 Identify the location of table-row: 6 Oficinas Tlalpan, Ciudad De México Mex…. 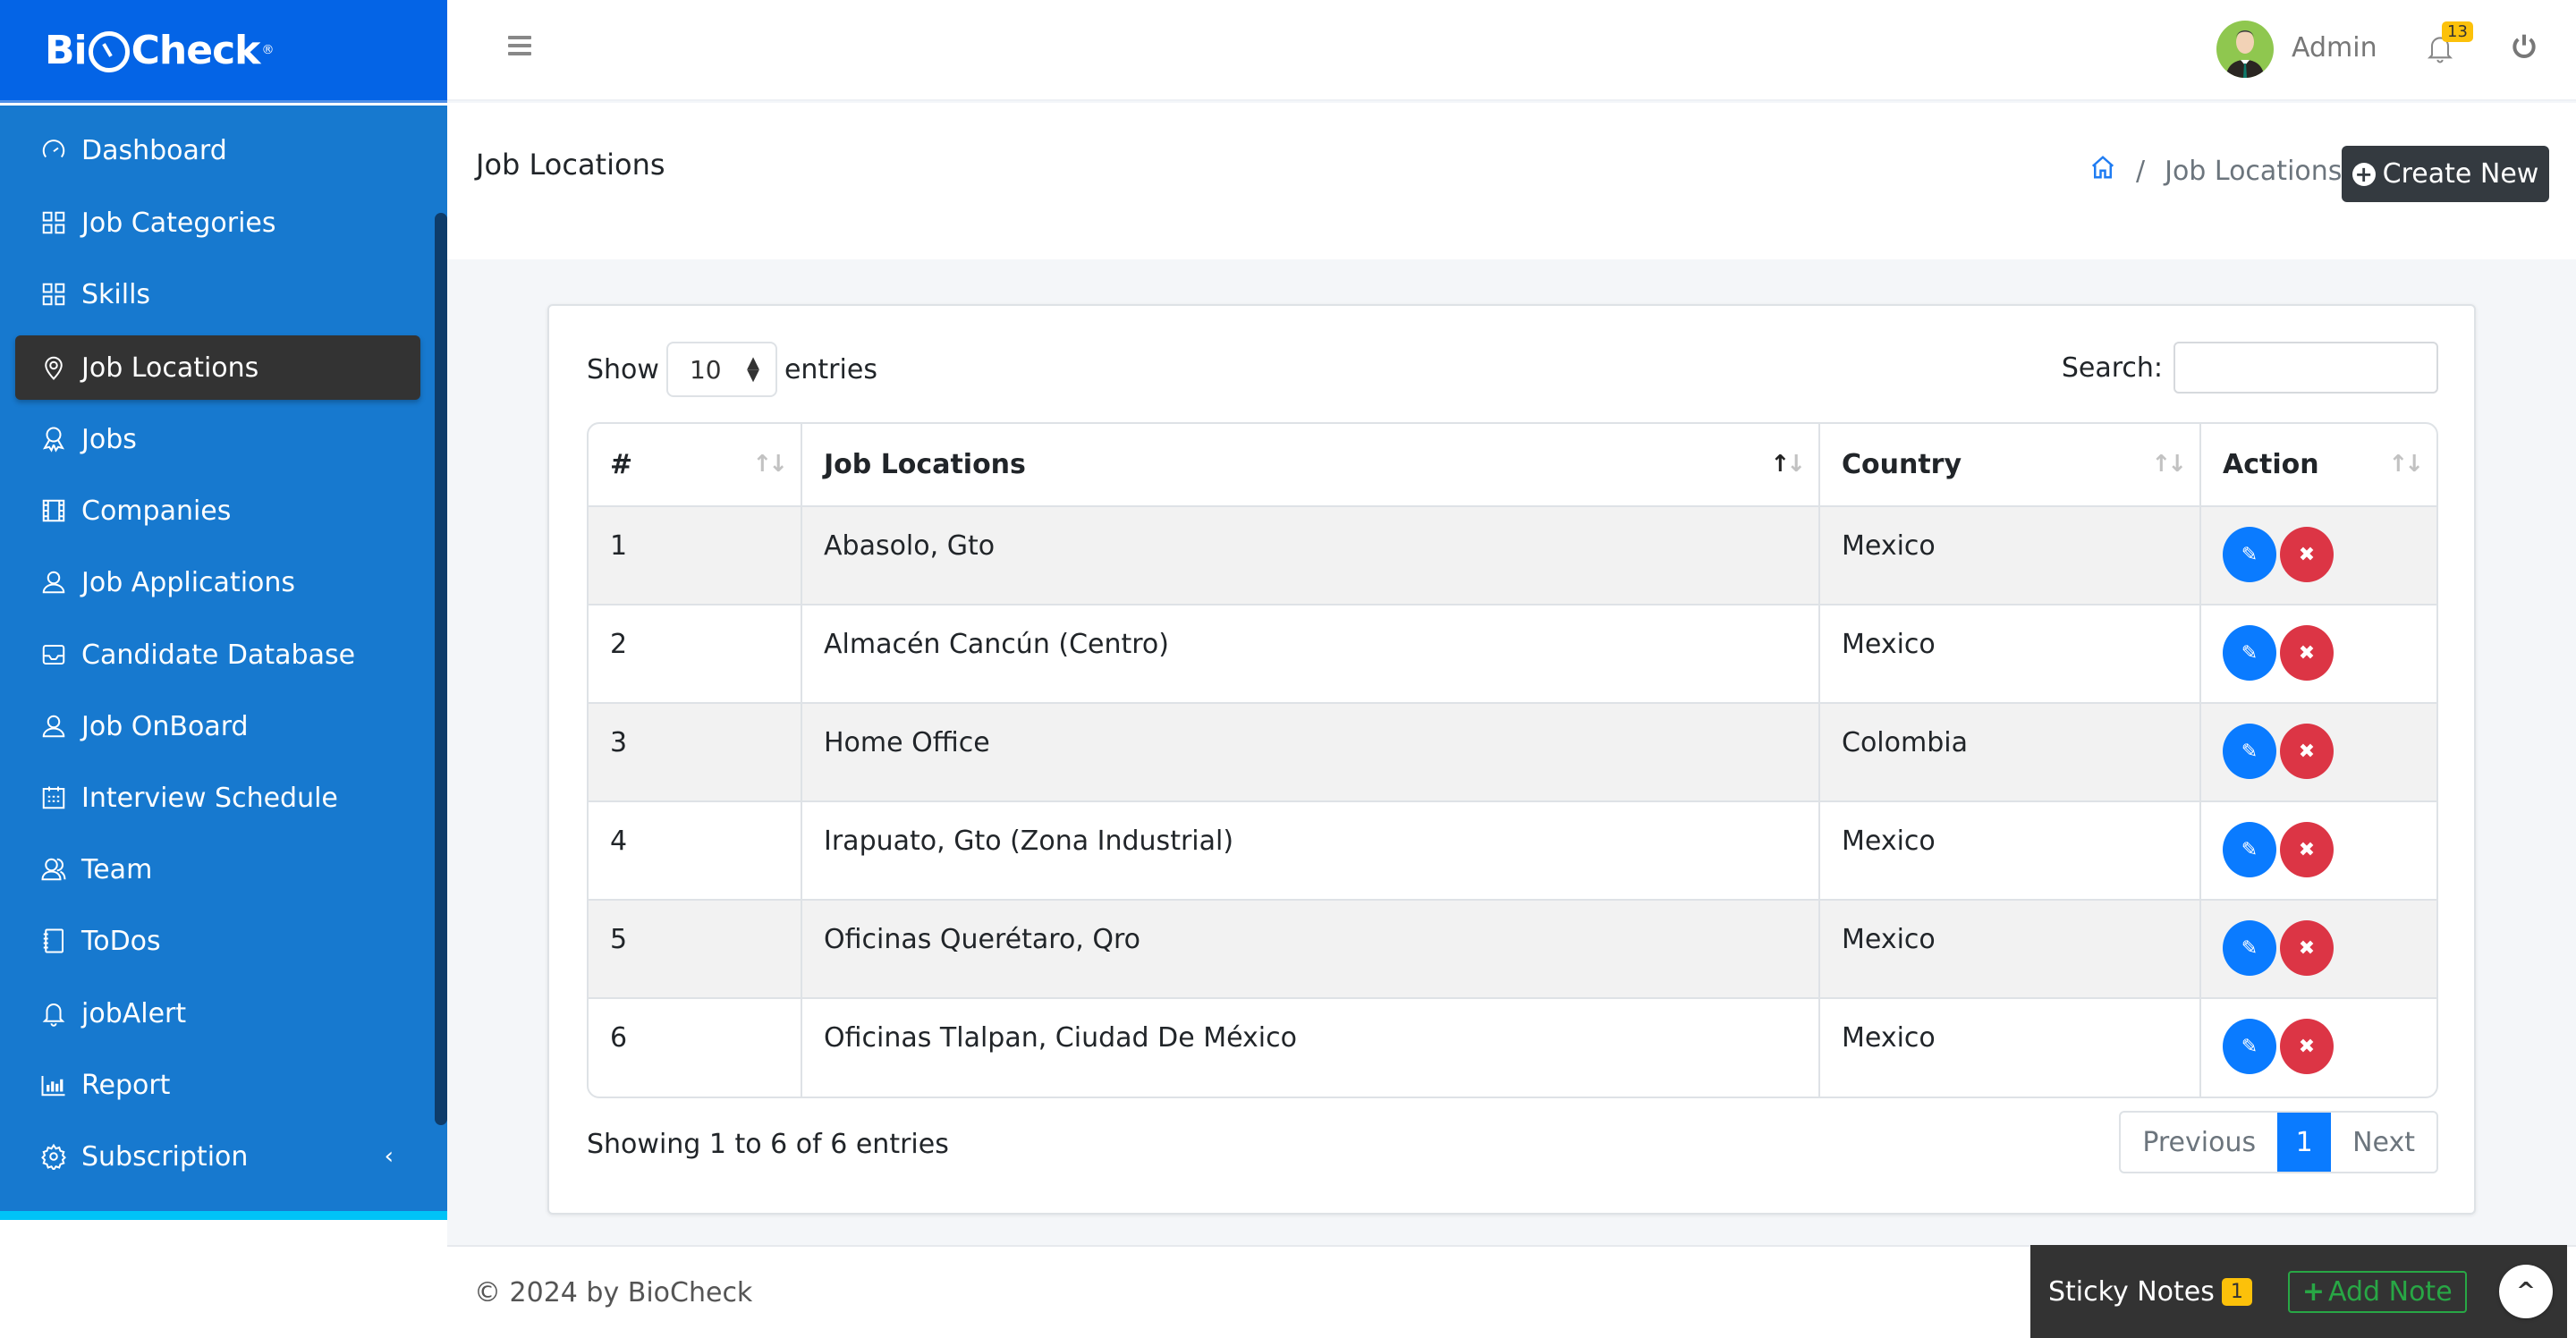
(1512, 1047).